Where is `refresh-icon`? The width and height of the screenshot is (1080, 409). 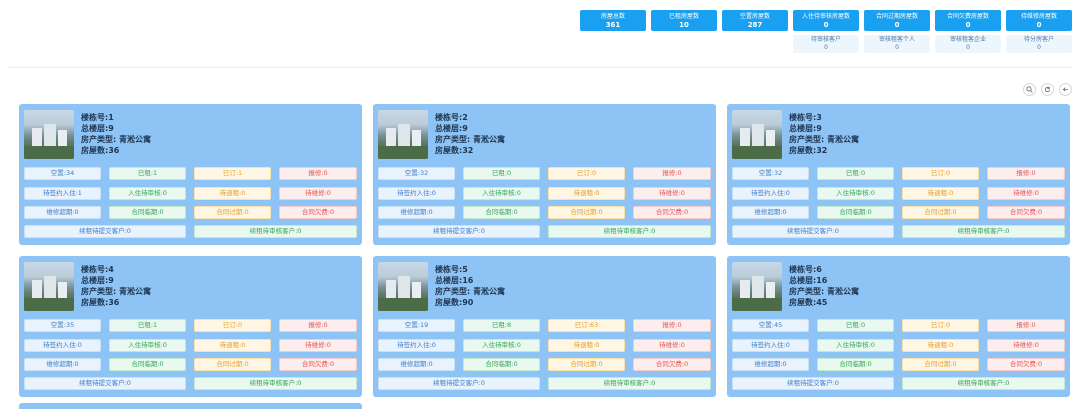
refresh-icon is located at coordinates (1047, 89).